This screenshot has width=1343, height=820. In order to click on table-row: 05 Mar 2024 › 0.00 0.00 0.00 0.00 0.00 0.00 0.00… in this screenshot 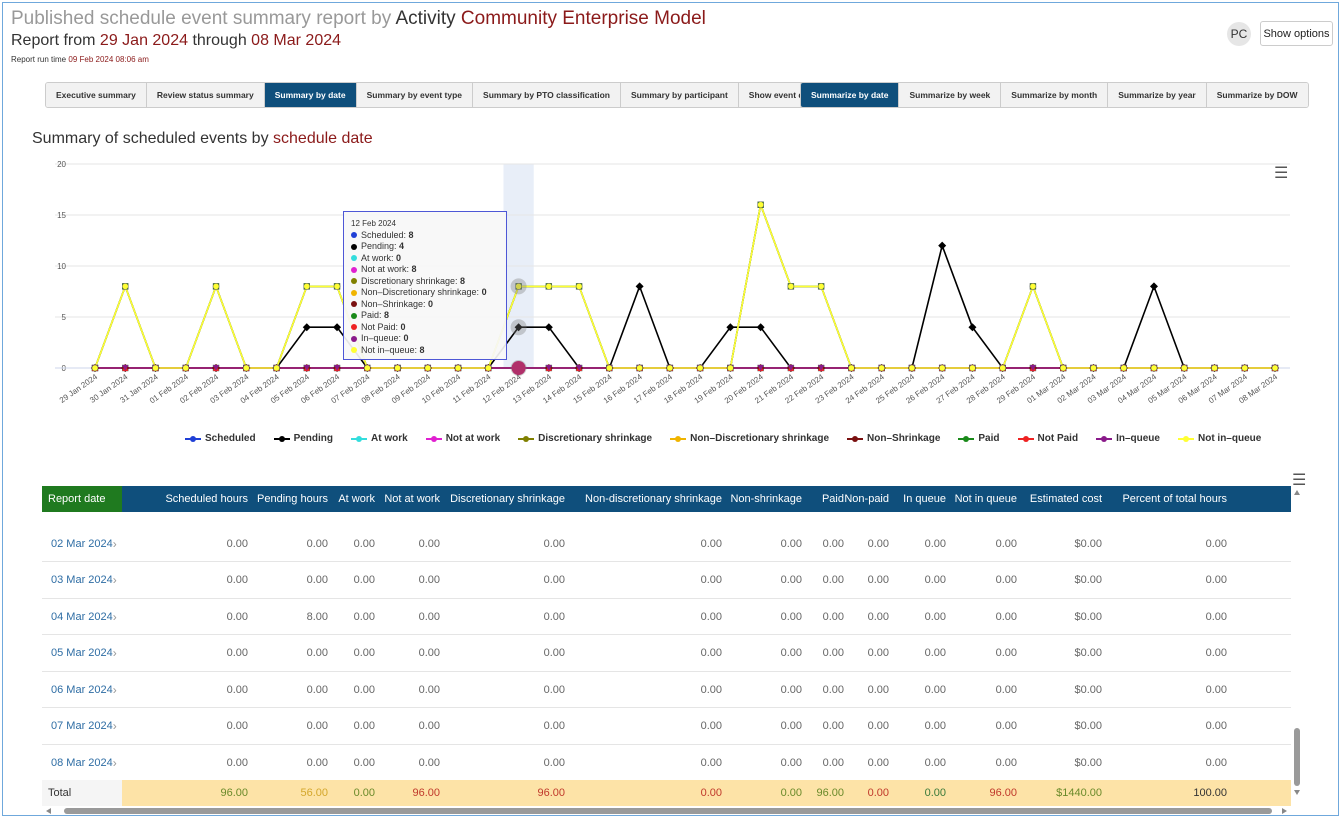, I will do `click(666, 654)`.